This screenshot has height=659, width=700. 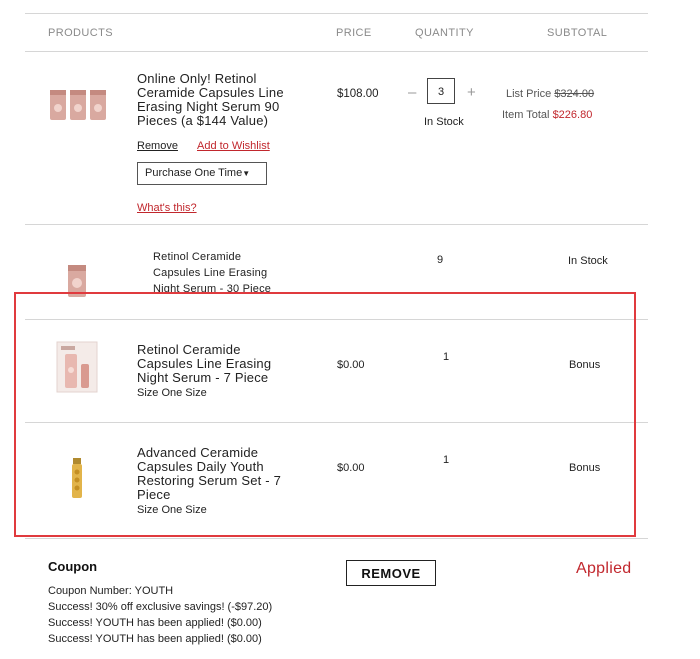 What do you see at coordinates (577, 33) in the screenshot?
I see `header-subtotal: SUBTOTAL` at bounding box center [577, 33].